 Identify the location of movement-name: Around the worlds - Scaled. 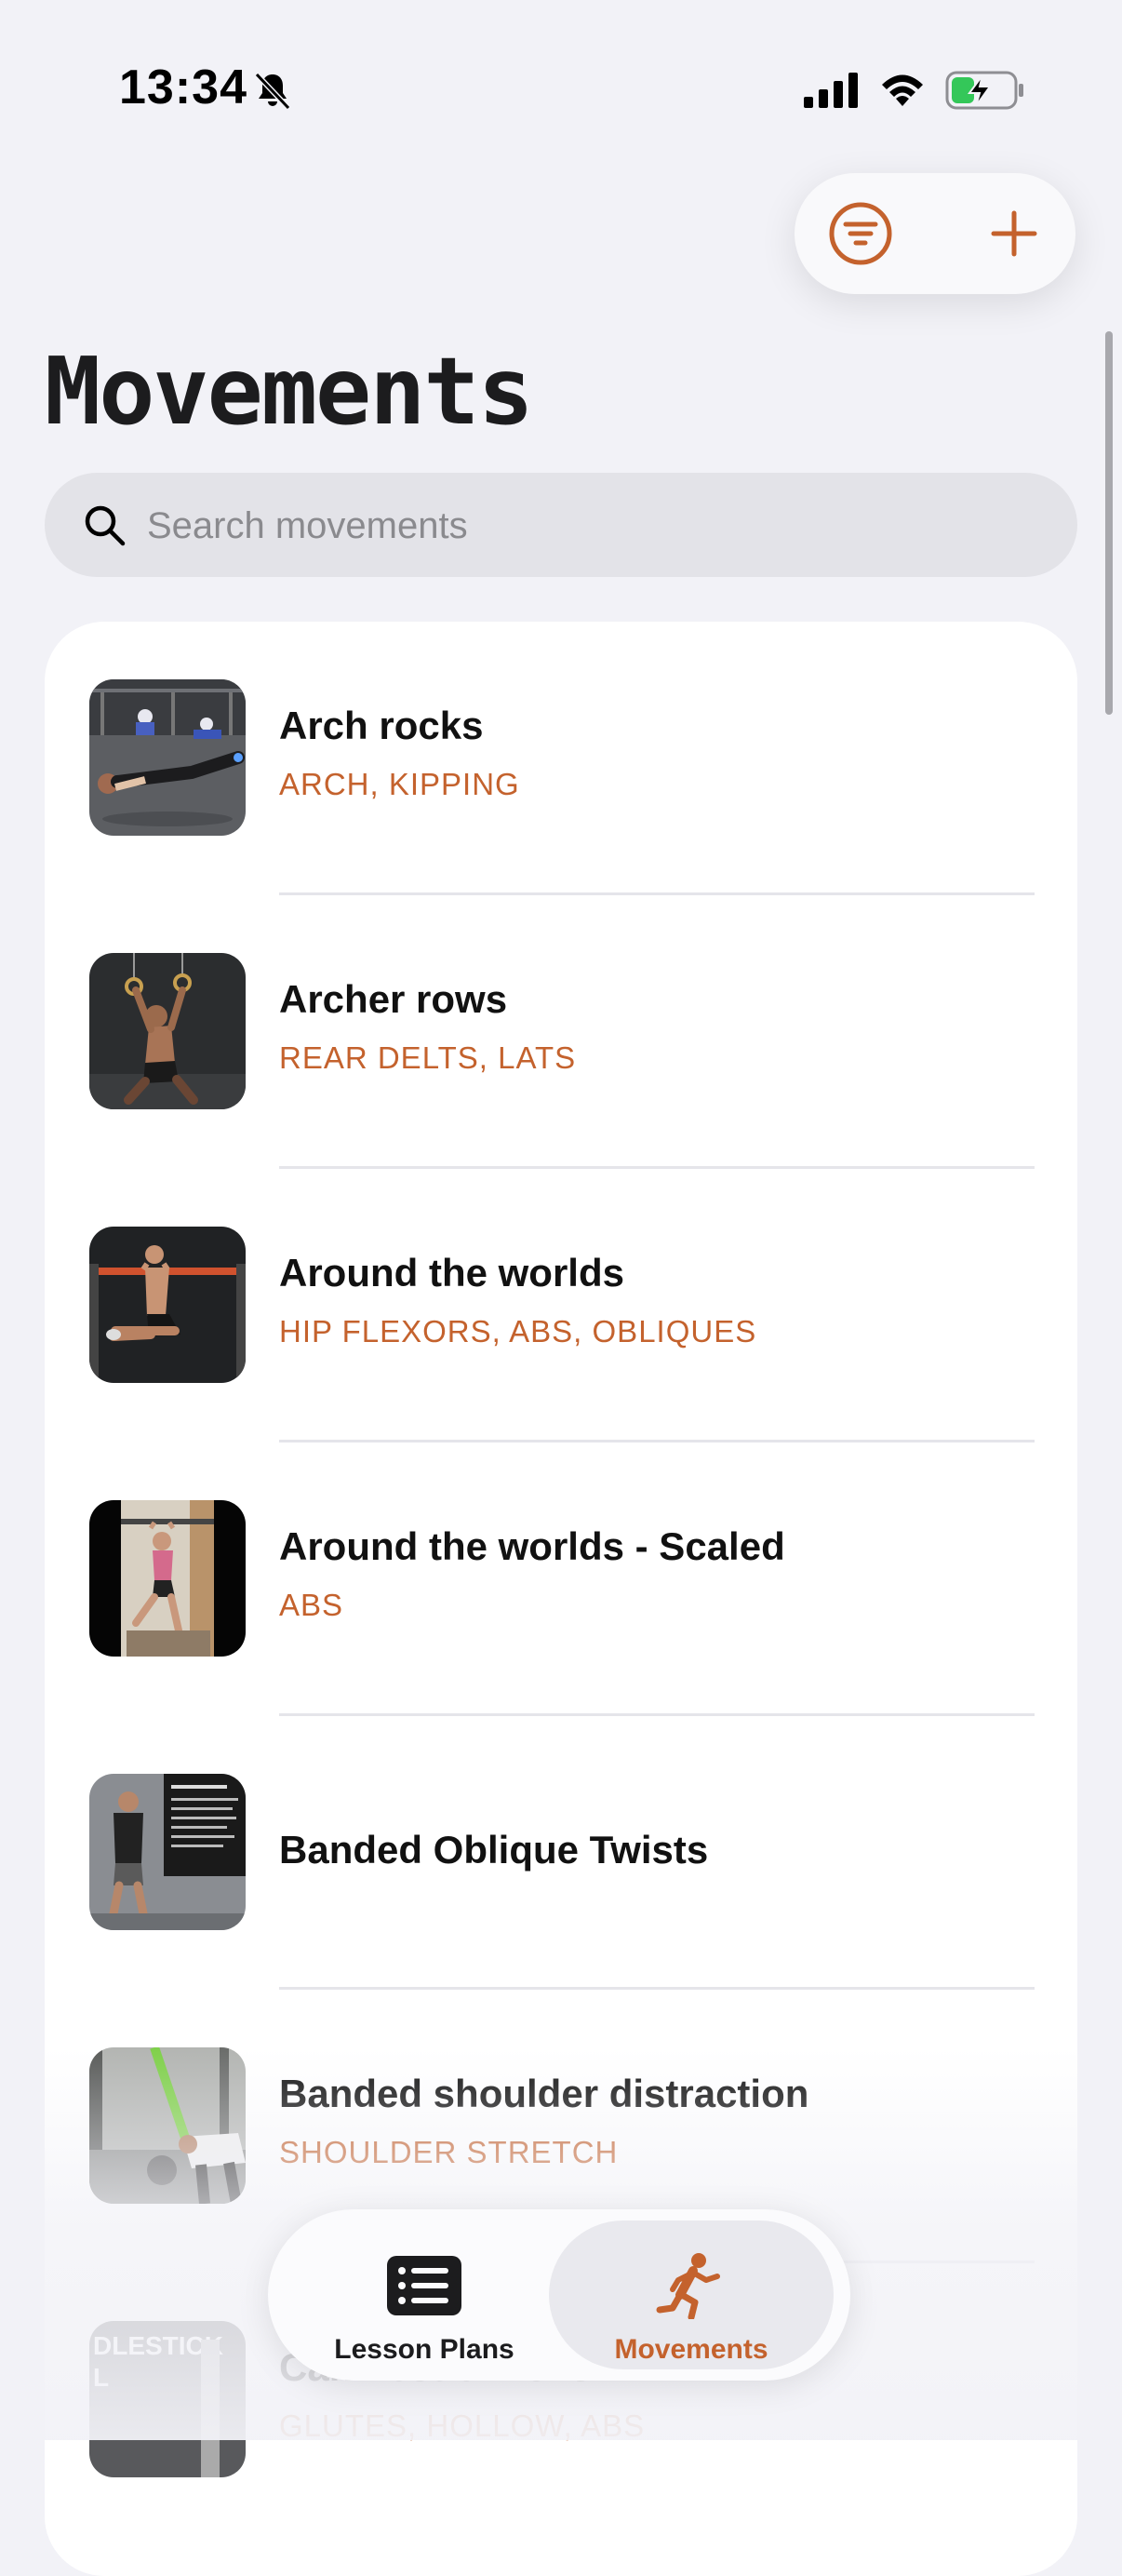
(532, 1546).